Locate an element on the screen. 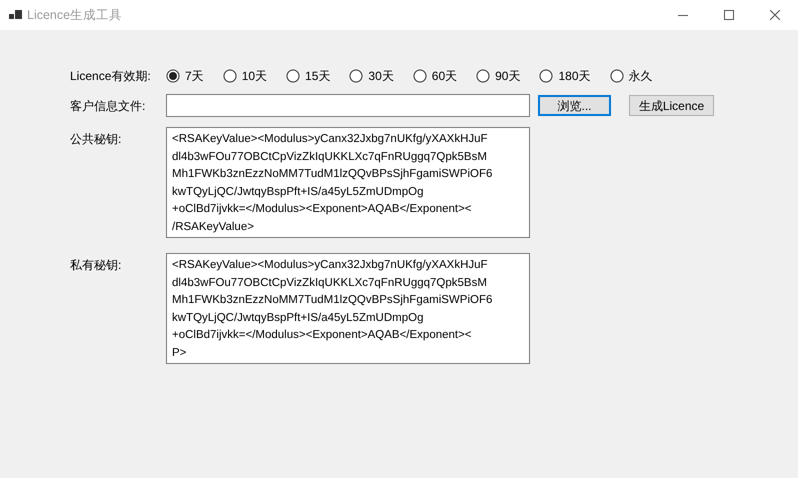  radio-option: 30天 is located at coordinates (371, 76).